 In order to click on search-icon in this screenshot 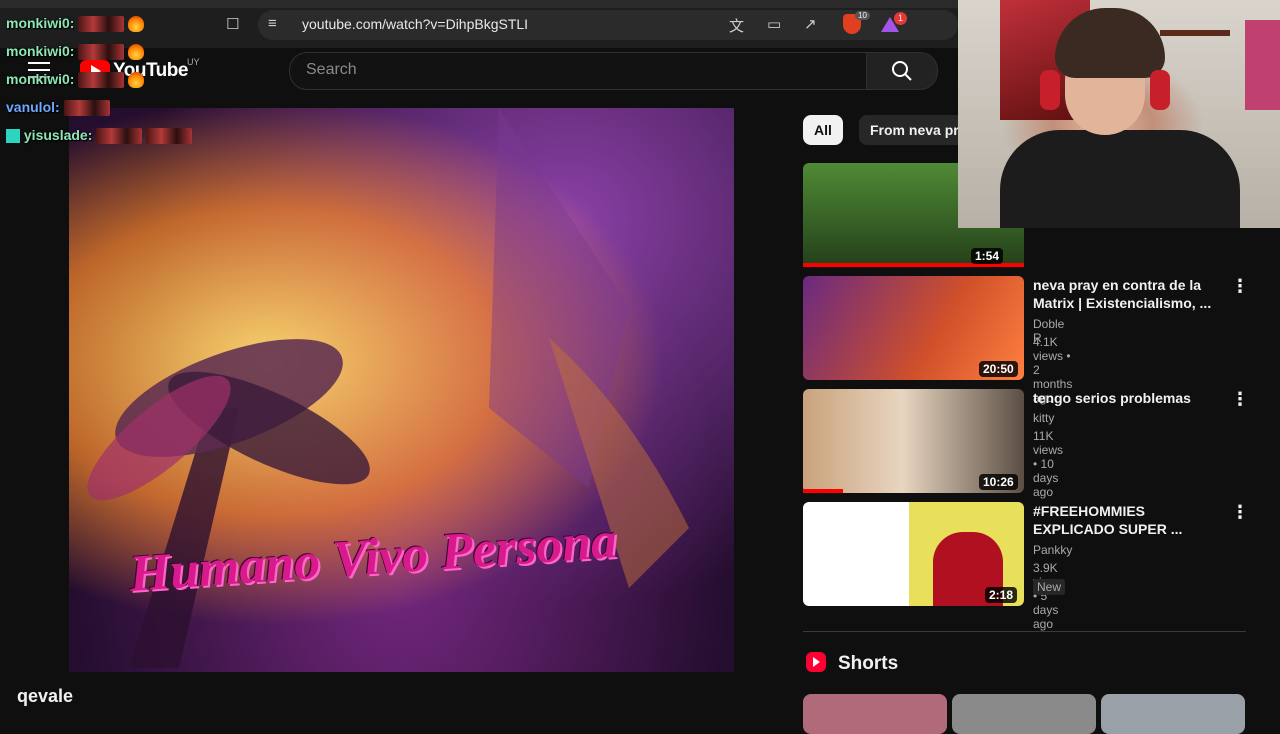, I will do `click(902, 71)`.